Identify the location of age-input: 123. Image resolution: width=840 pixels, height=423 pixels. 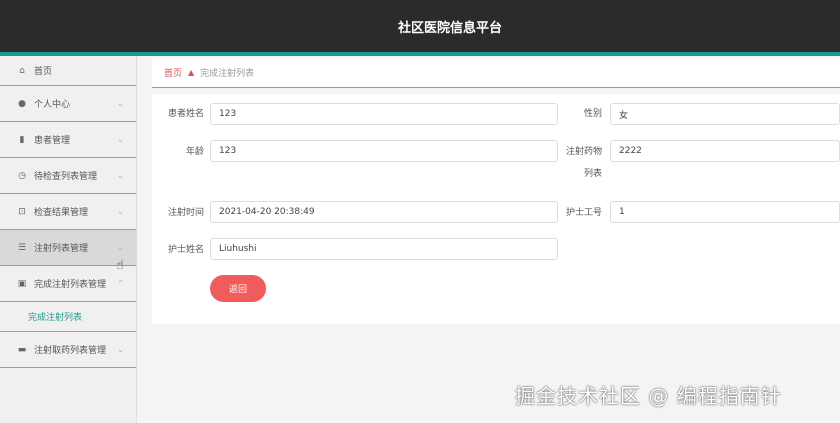
(384, 151).